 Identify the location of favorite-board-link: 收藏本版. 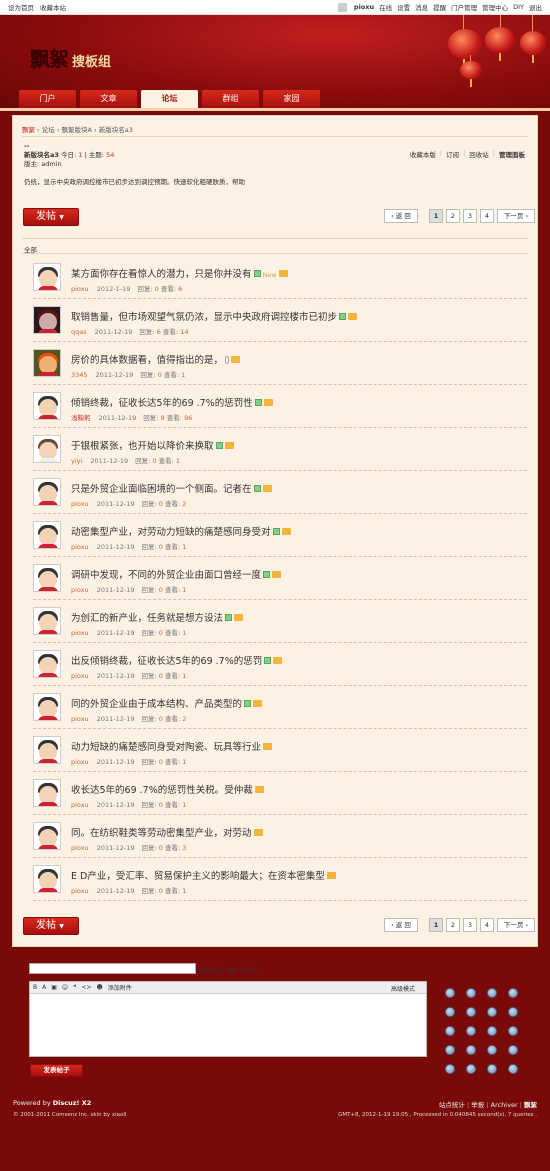
(423, 154).